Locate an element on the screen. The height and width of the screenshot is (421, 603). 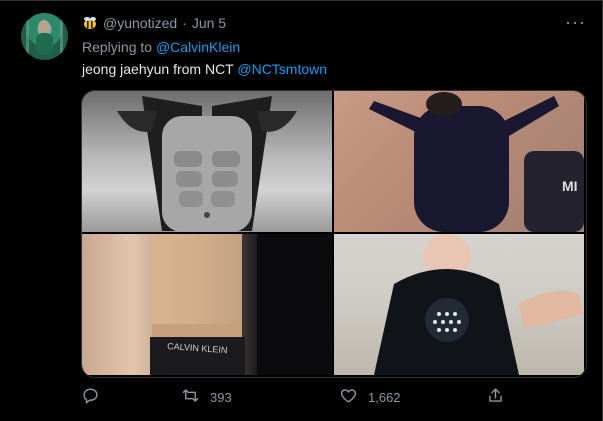
more-options-button: ··· is located at coordinates (575, 22).